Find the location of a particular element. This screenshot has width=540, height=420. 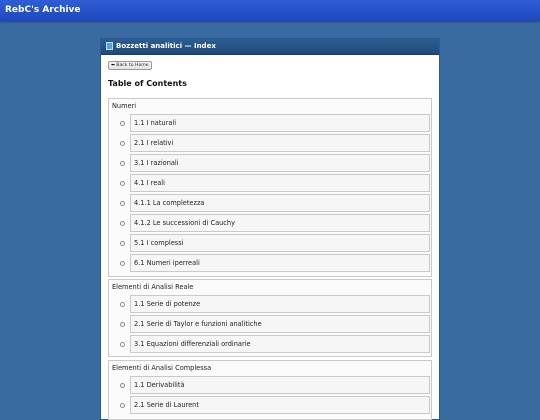

window-header: Bozzetti analitici — Index is located at coordinates (270, 47).